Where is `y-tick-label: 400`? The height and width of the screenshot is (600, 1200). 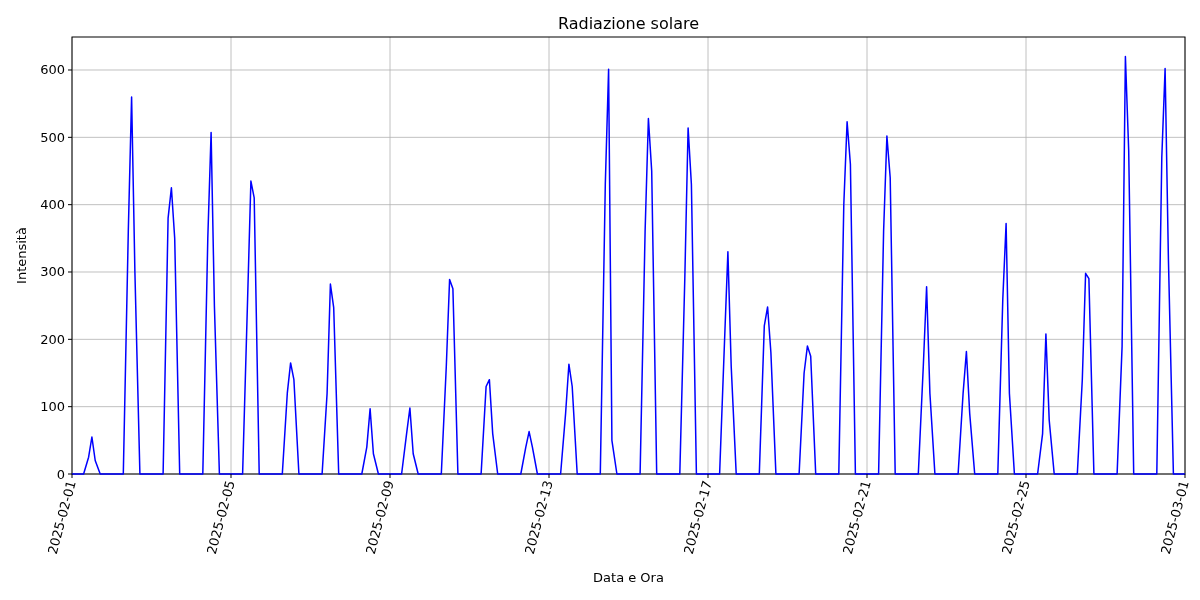 y-tick-label: 400 is located at coordinates (52, 205).